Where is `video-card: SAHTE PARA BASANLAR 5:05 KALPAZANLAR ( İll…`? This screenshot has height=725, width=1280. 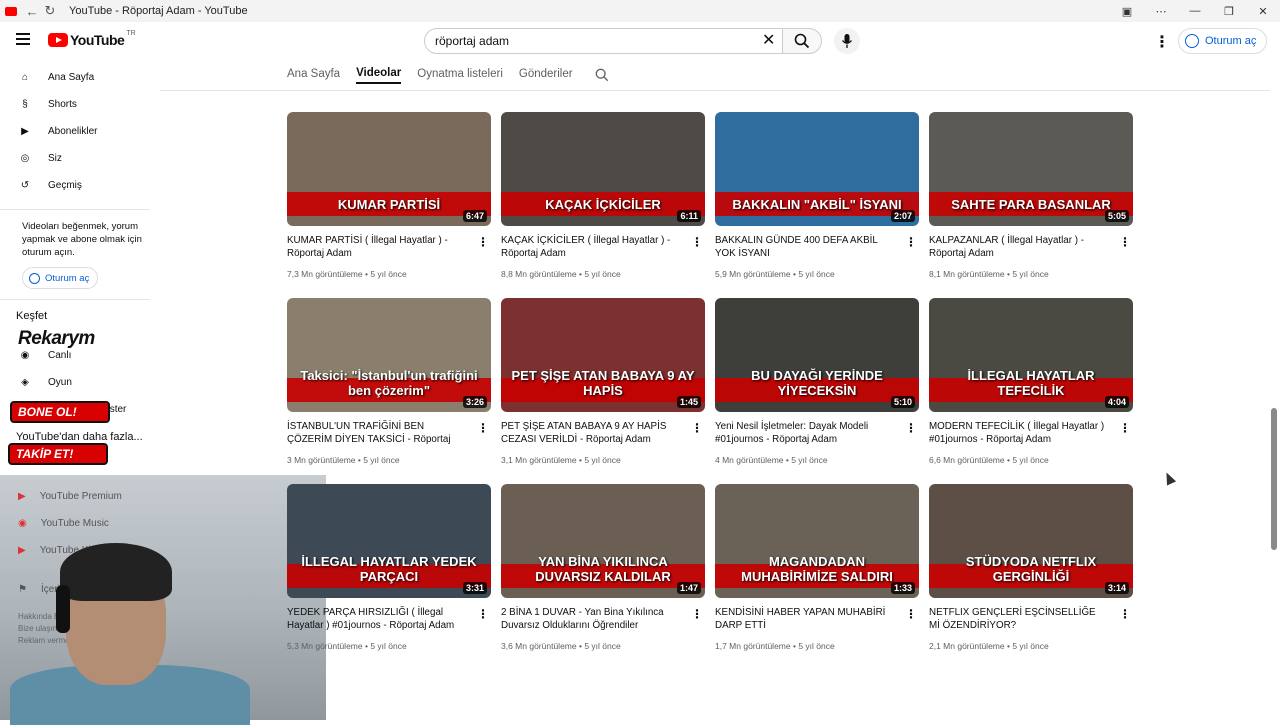 video-card: SAHTE PARA BASANLAR 5:05 KALPAZANLAR ( İll… is located at coordinates (1031, 205).